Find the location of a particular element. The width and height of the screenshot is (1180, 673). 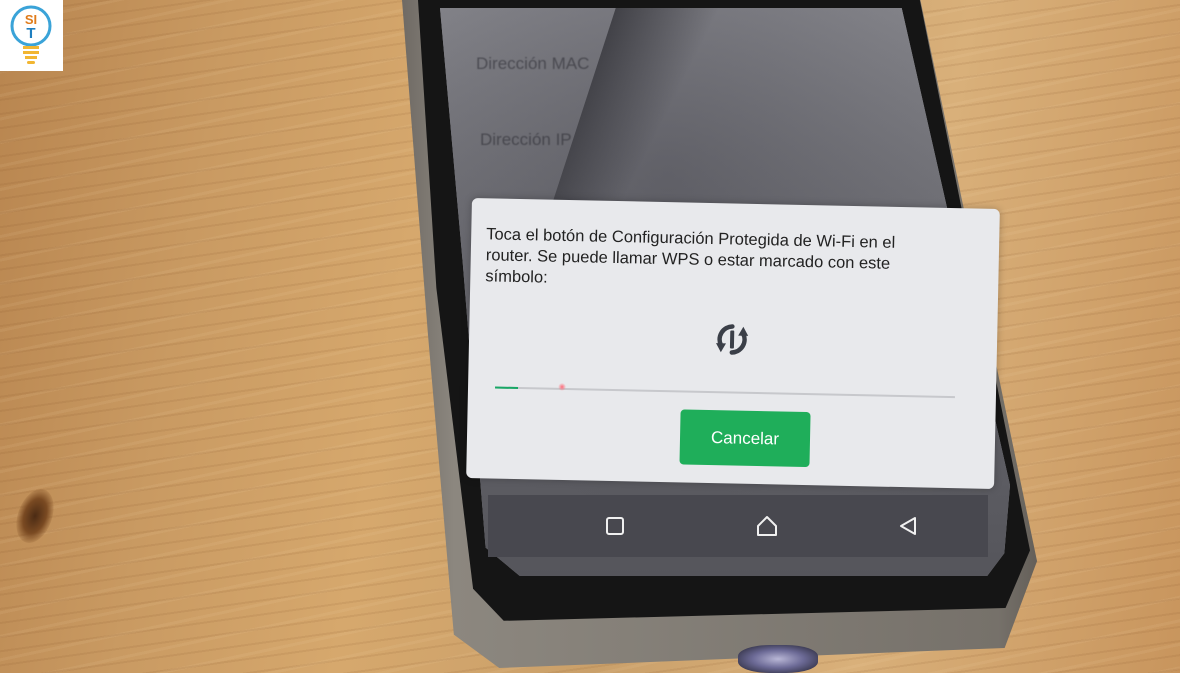

home-button is located at coordinates (767, 526).